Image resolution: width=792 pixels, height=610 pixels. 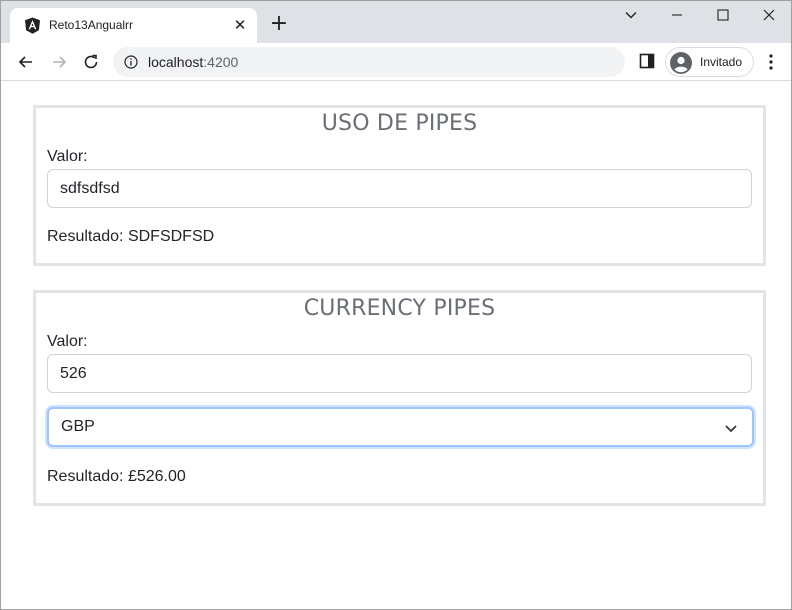 I want to click on info-icon, so click(x=131, y=62).